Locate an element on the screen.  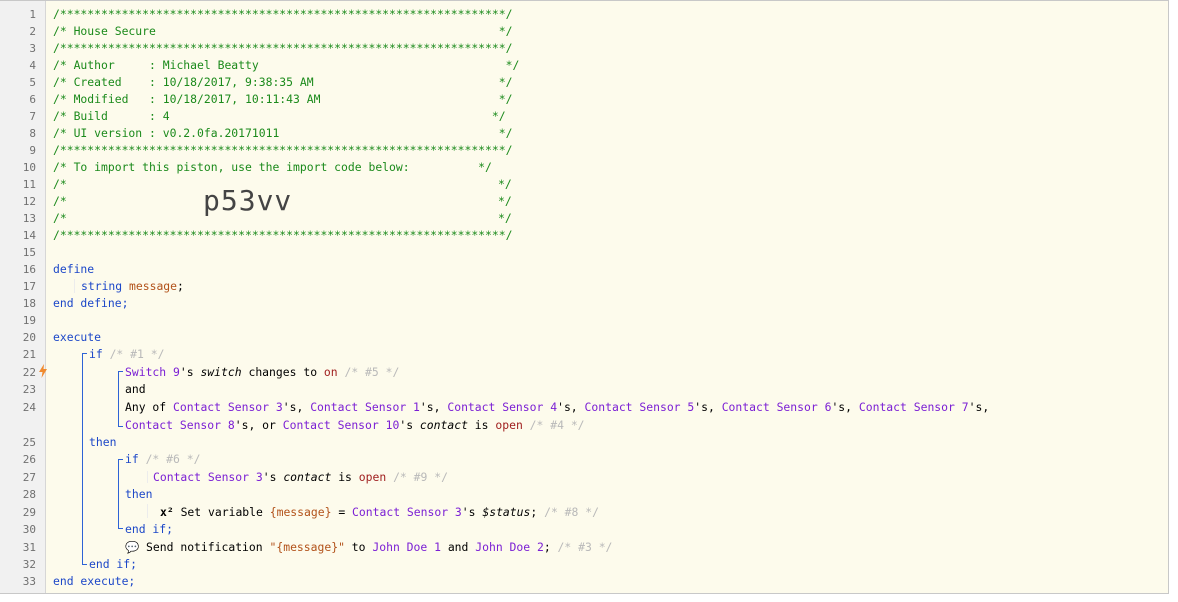
line-number: 20 is located at coordinates (29, 337).